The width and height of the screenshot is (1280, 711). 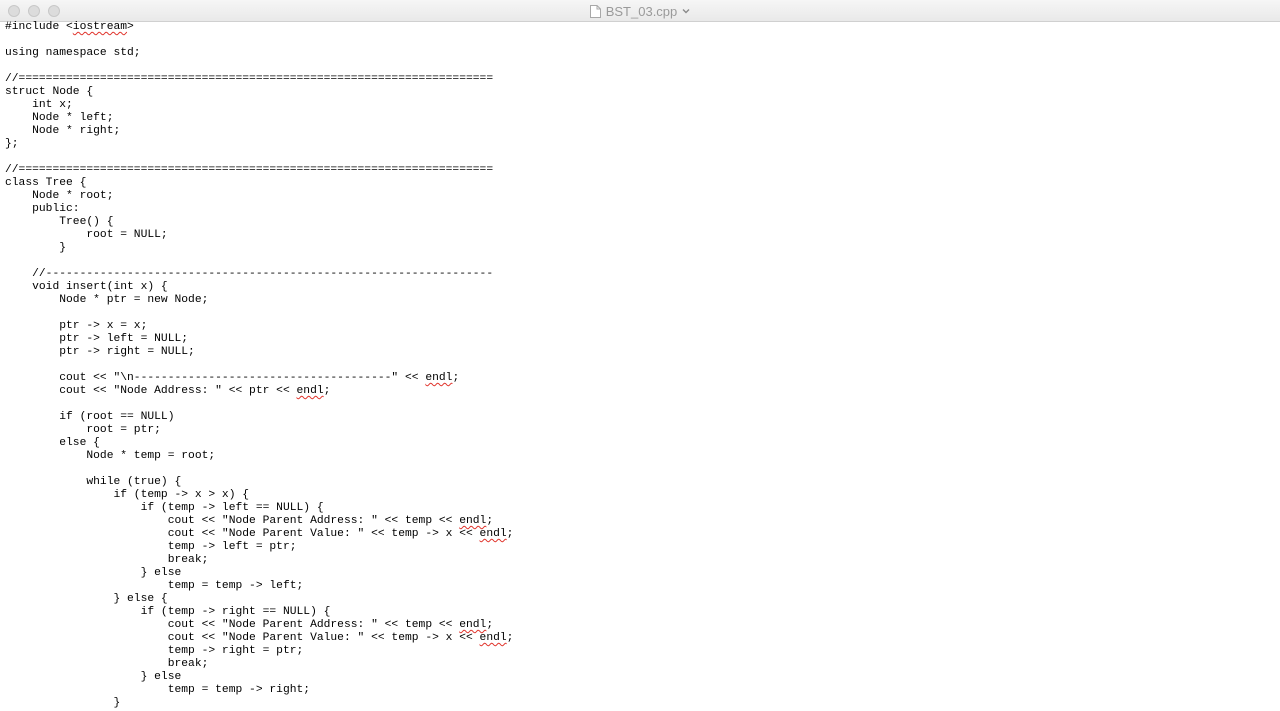 I want to click on chevron-down-icon, so click(x=686, y=11).